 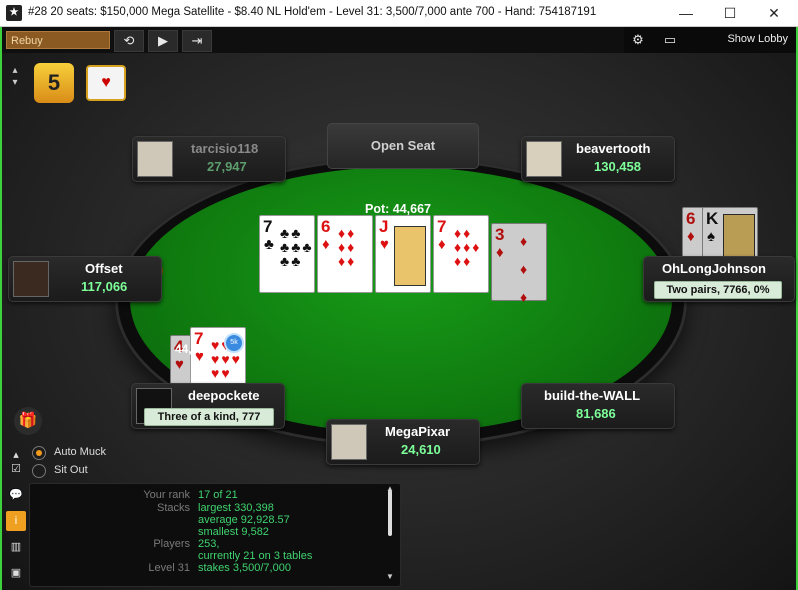 I want to click on king-face-icon, so click(x=739, y=238).